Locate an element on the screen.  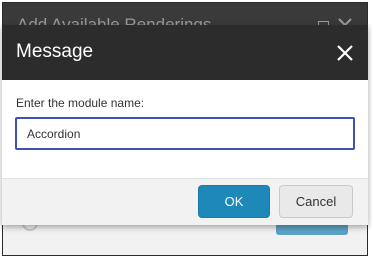
dialog-title: Message is located at coordinates (55, 51).